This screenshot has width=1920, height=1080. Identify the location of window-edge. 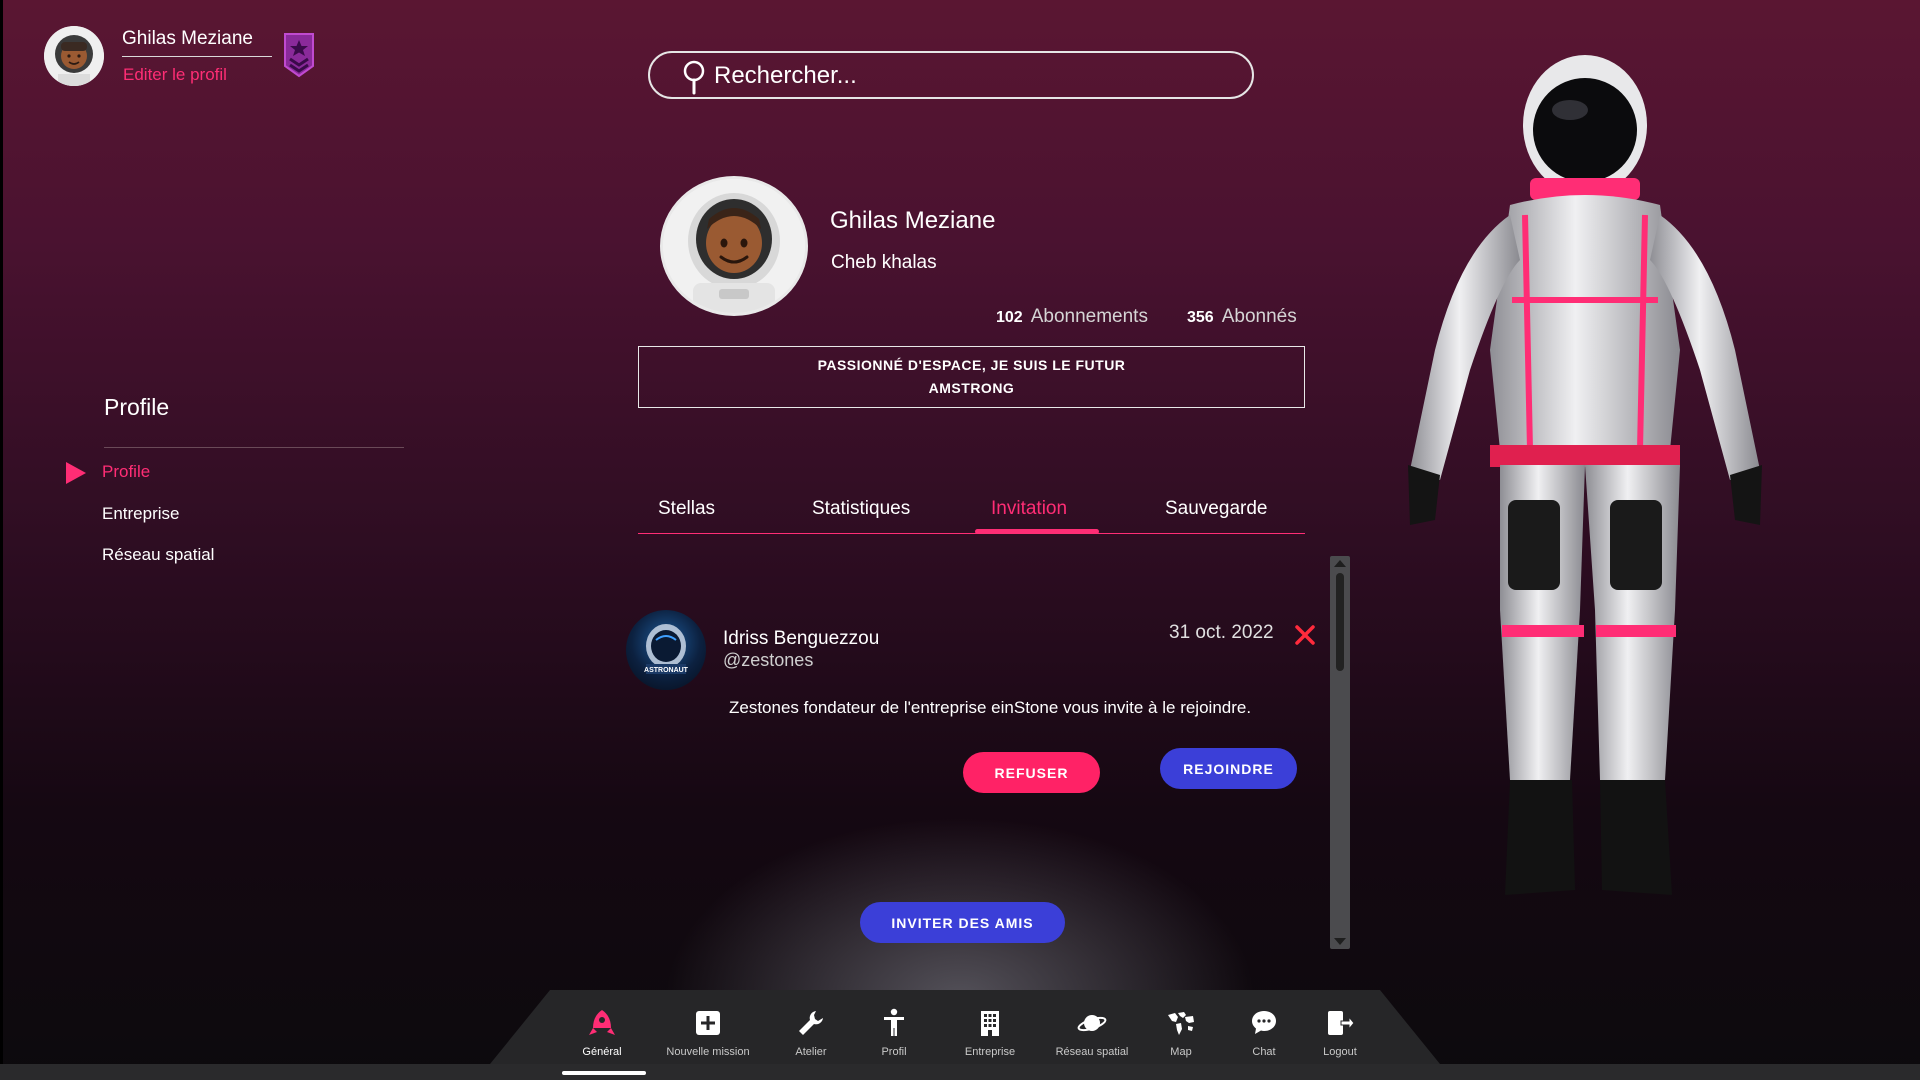
(1, 540).